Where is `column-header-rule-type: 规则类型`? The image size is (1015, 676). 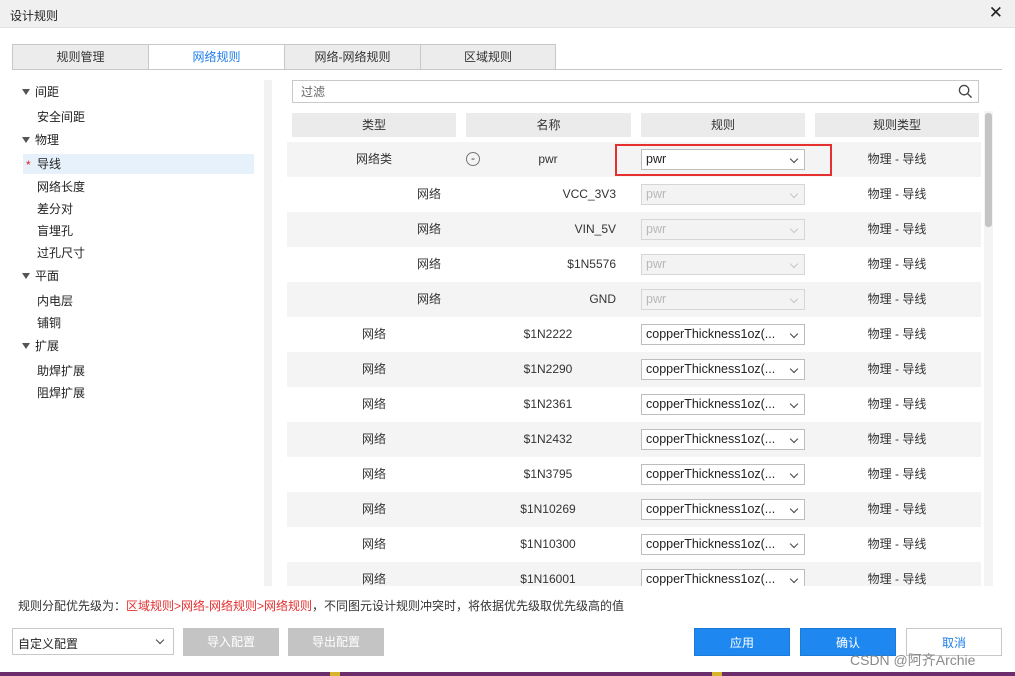 column-header-rule-type: 规则类型 is located at coordinates (897, 125).